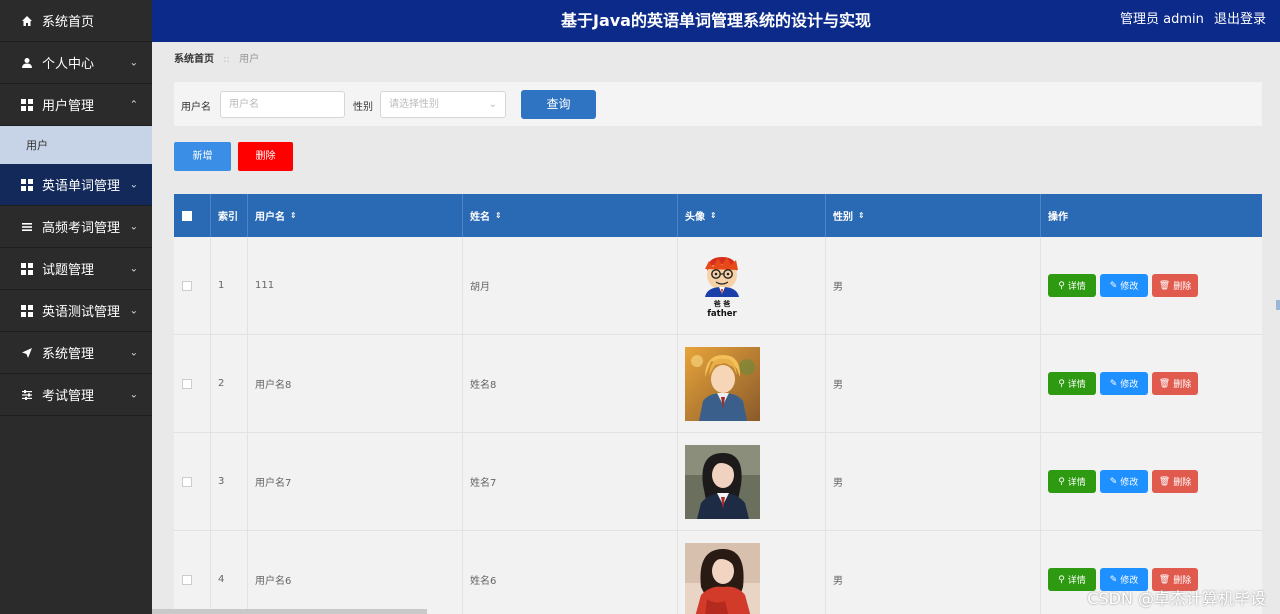  What do you see at coordinates (933, 215) in the screenshot?
I see `column-gender: 性别 ⇕` at bounding box center [933, 215].